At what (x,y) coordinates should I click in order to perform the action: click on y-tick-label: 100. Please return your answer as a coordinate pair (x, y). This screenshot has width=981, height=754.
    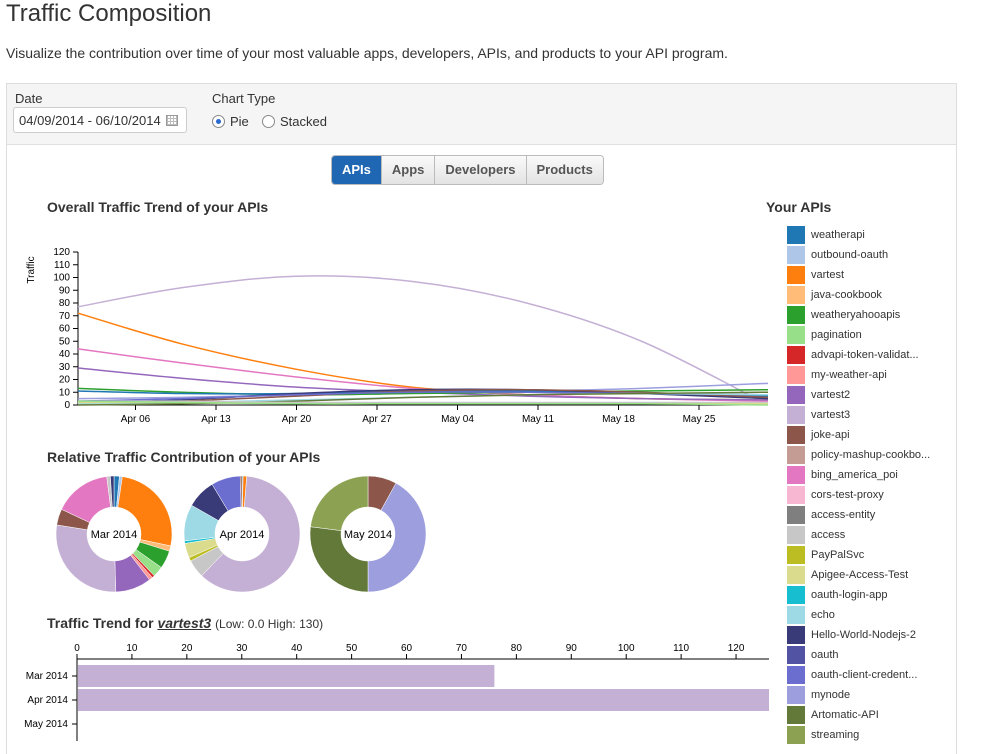
    Looking at the image, I should click on (61, 278).